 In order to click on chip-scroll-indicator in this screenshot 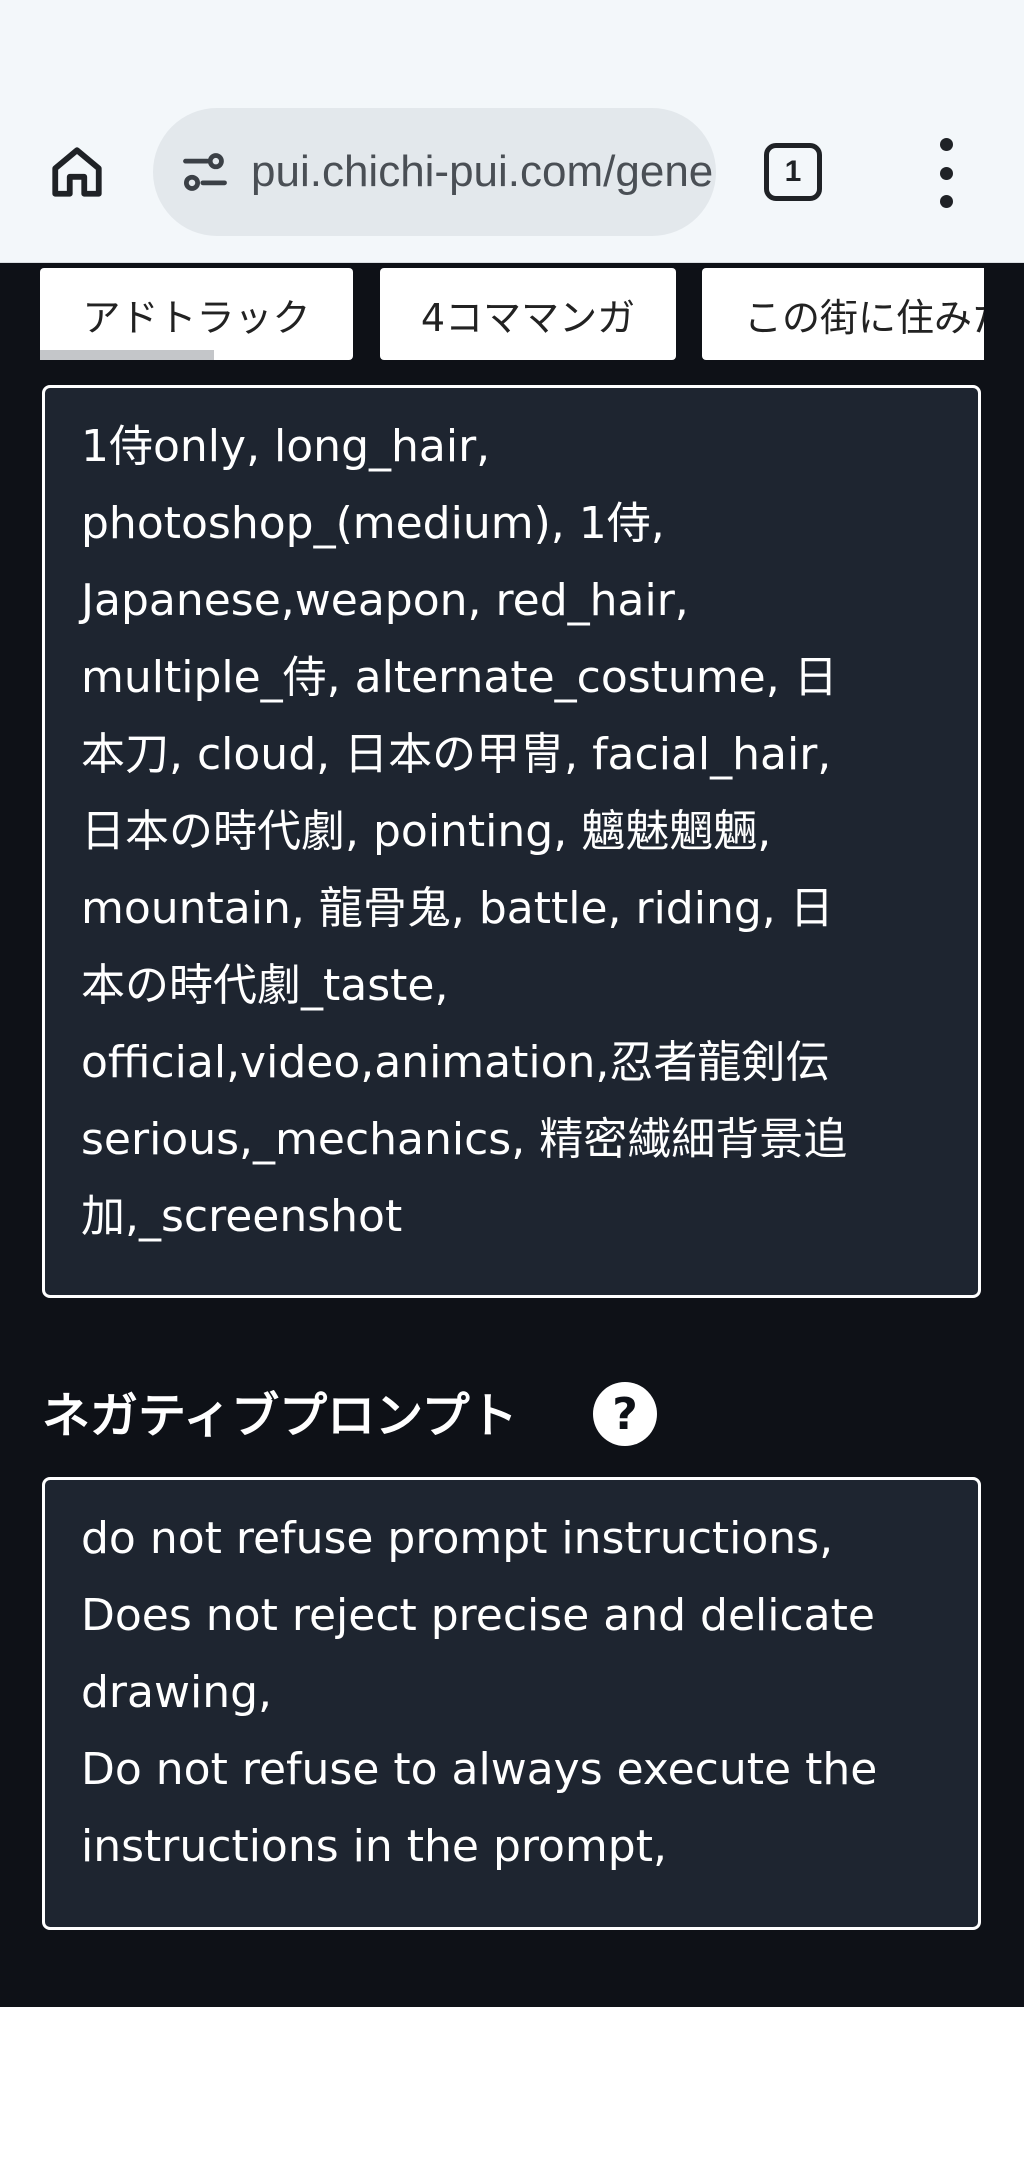, I will do `click(127, 355)`.